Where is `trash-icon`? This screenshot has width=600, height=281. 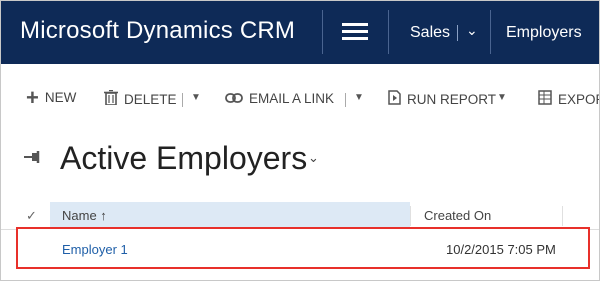
trash-icon is located at coordinates (111, 99).